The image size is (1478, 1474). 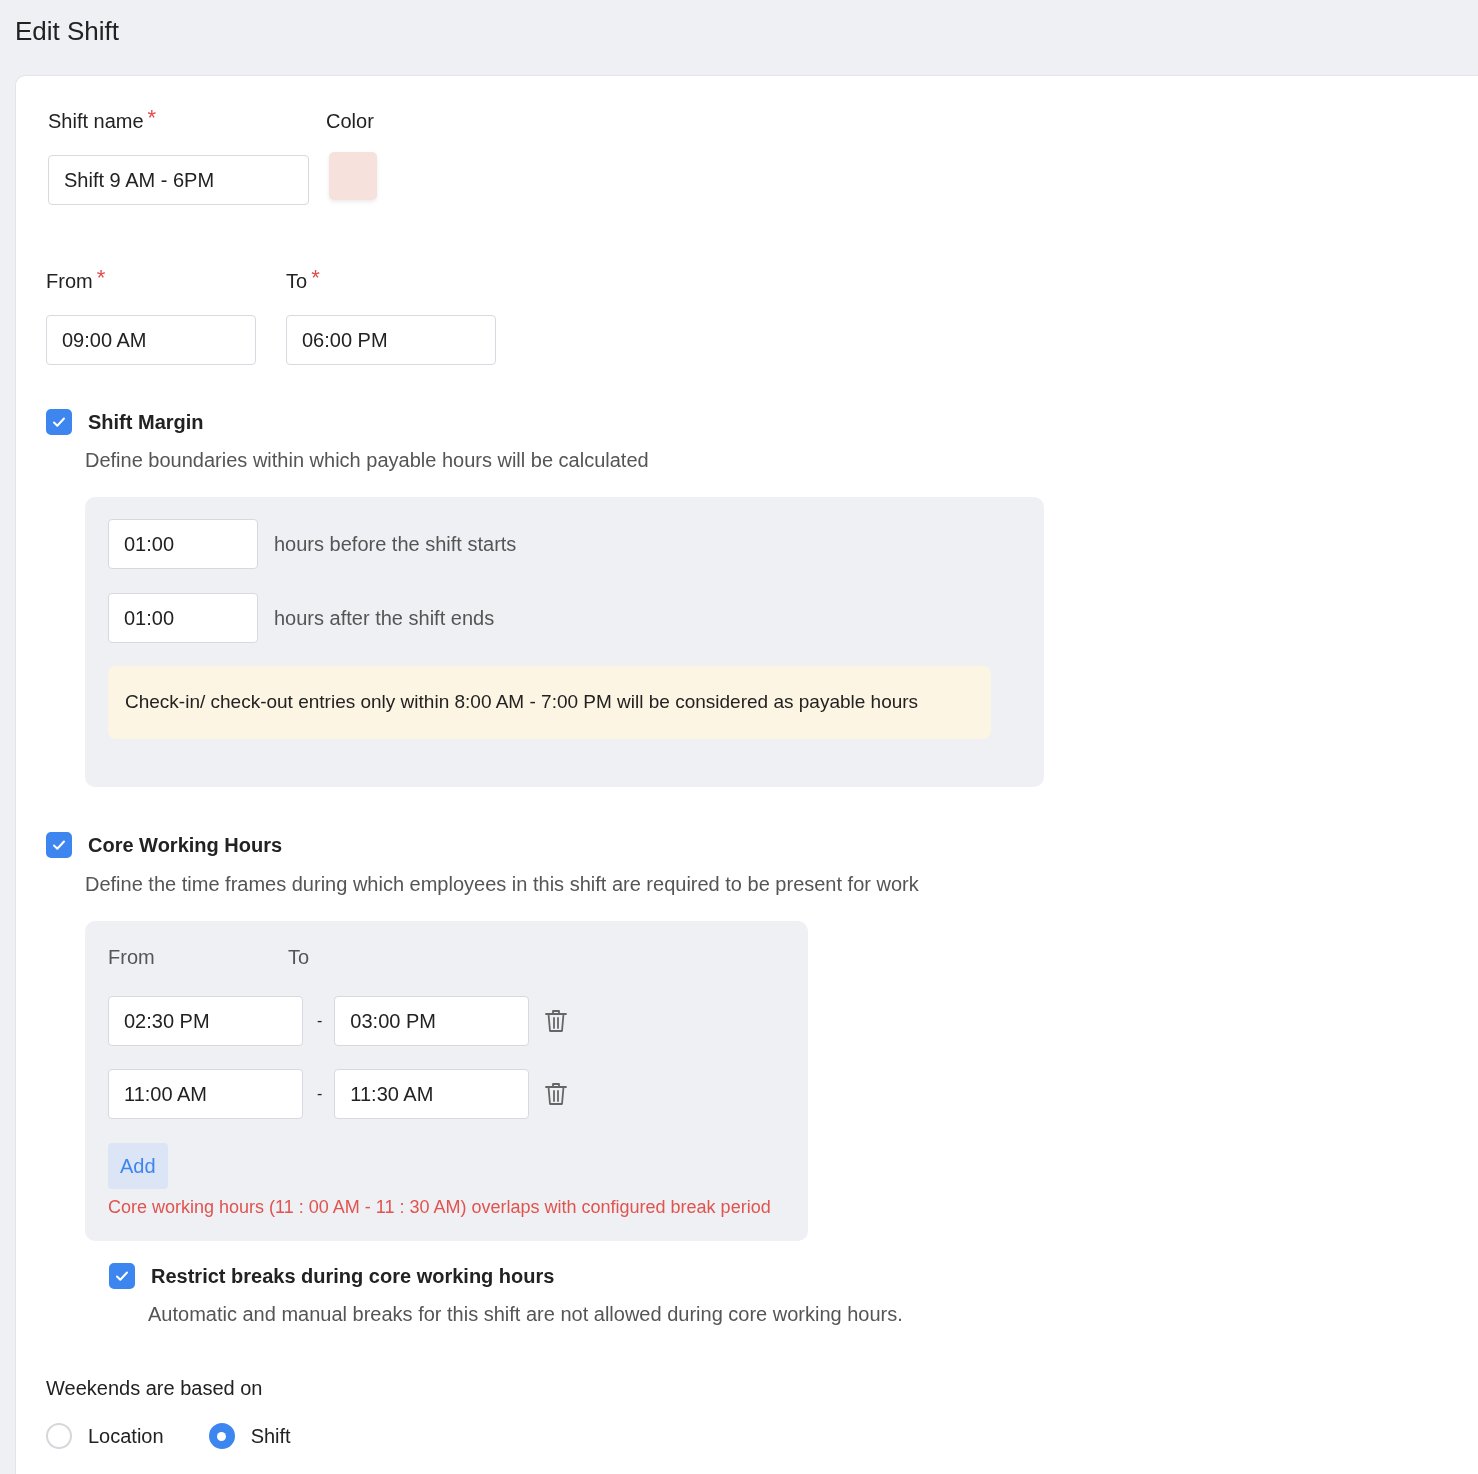 What do you see at coordinates (126, 1436) in the screenshot?
I see `radio-label: Location` at bounding box center [126, 1436].